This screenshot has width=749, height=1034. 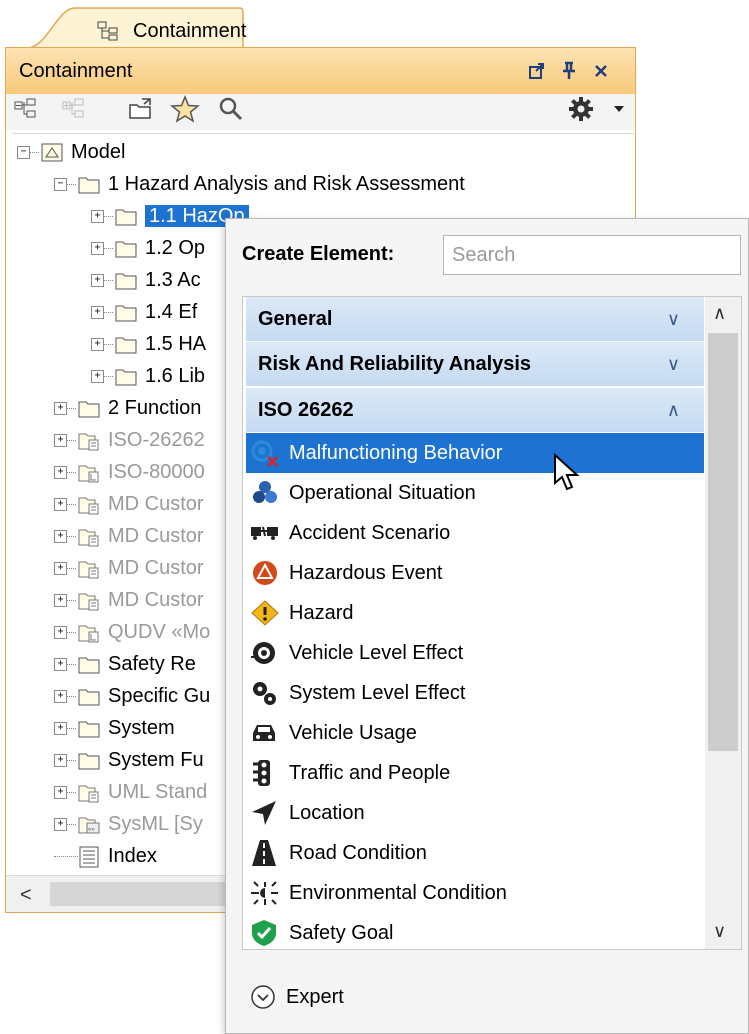 What do you see at coordinates (398, 893) in the screenshot?
I see `item-label: Environmental Condition` at bounding box center [398, 893].